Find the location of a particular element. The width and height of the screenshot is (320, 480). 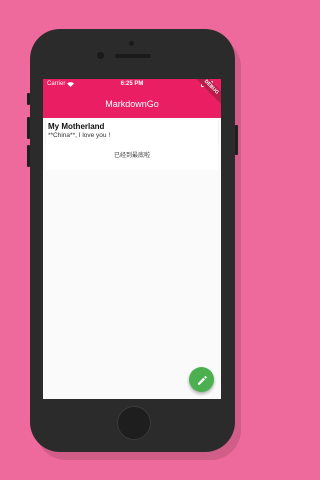

mute-switch is located at coordinates (28, 99).